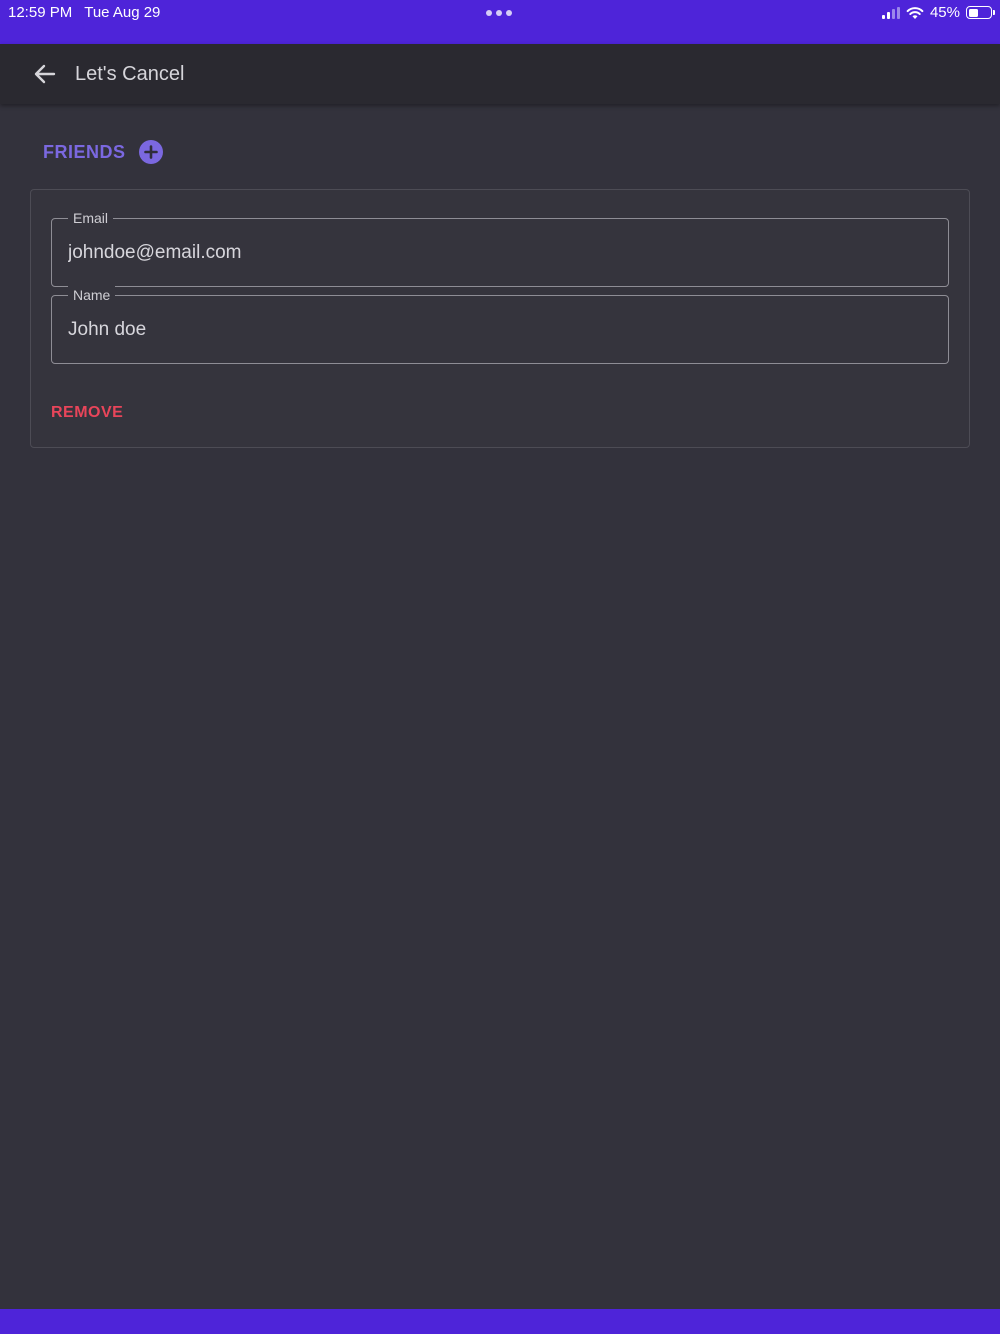  What do you see at coordinates (980, 12) in the screenshot?
I see `battery-icon` at bounding box center [980, 12].